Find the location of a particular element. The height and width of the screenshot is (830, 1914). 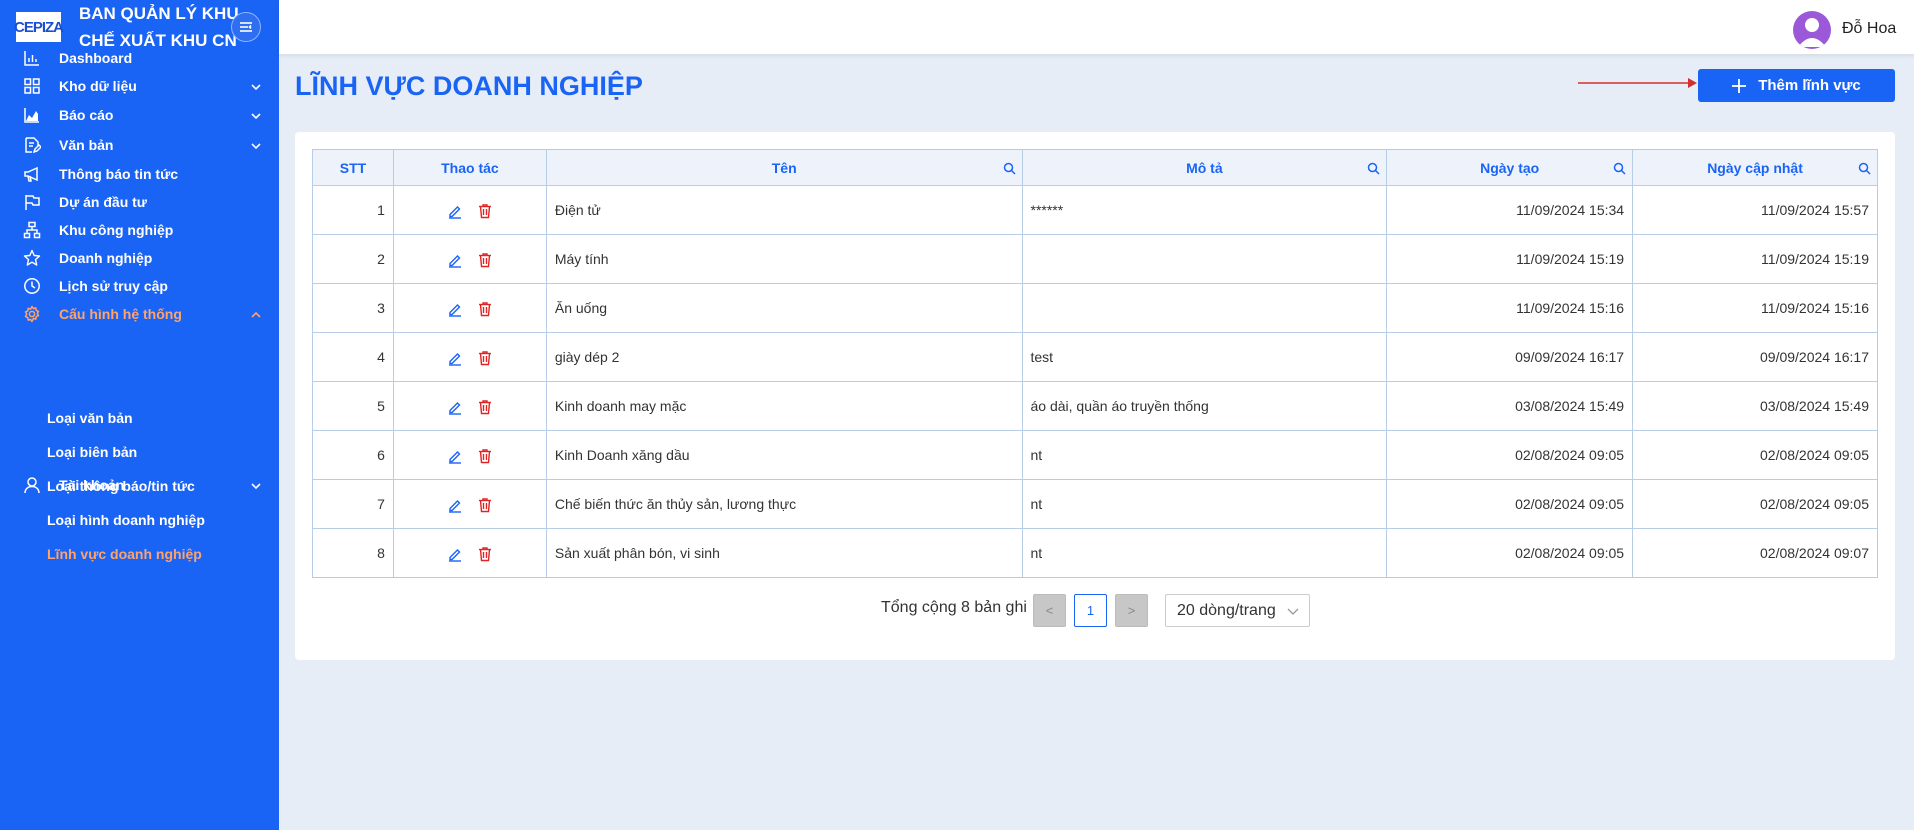

column-header-stt: STT is located at coordinates (353, 167).